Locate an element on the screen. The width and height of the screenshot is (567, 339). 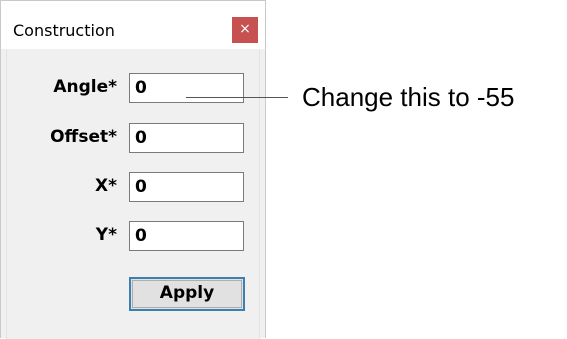
y-label: Y* is located at coordinates (106, 235).